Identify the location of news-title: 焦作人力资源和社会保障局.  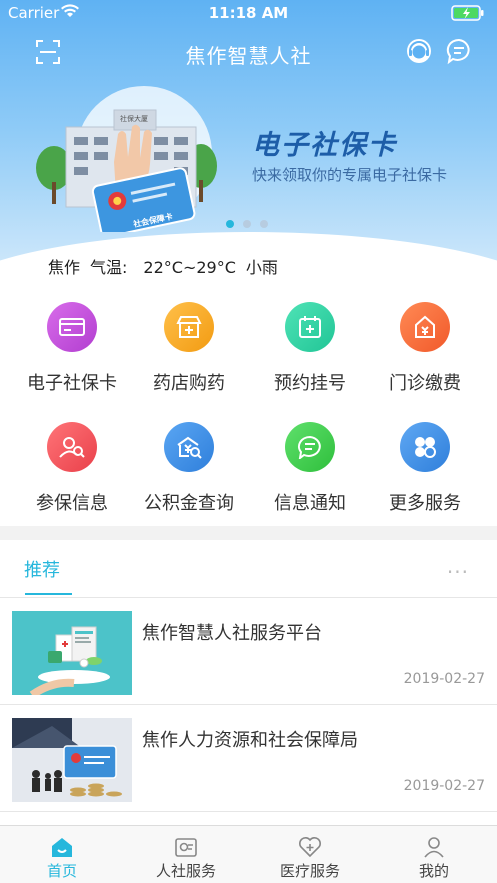
(250, 740).